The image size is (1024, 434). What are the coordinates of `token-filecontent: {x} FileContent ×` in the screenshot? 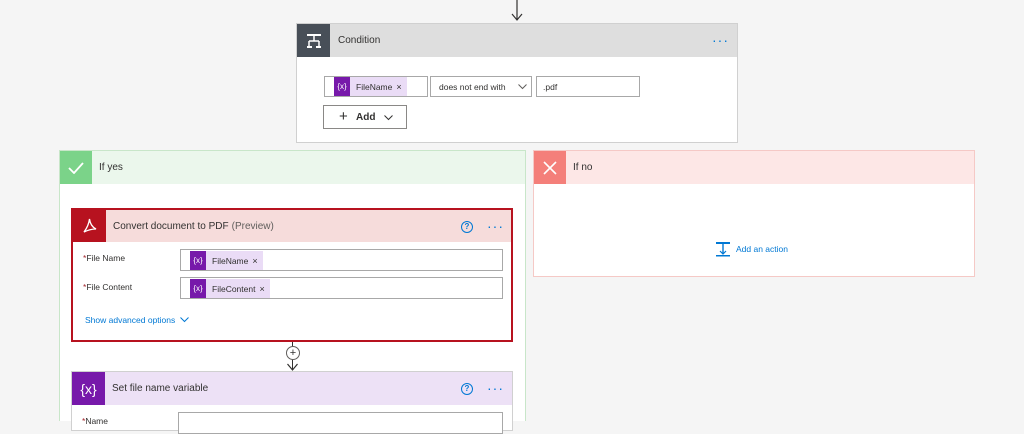 It's located at (230, 288).